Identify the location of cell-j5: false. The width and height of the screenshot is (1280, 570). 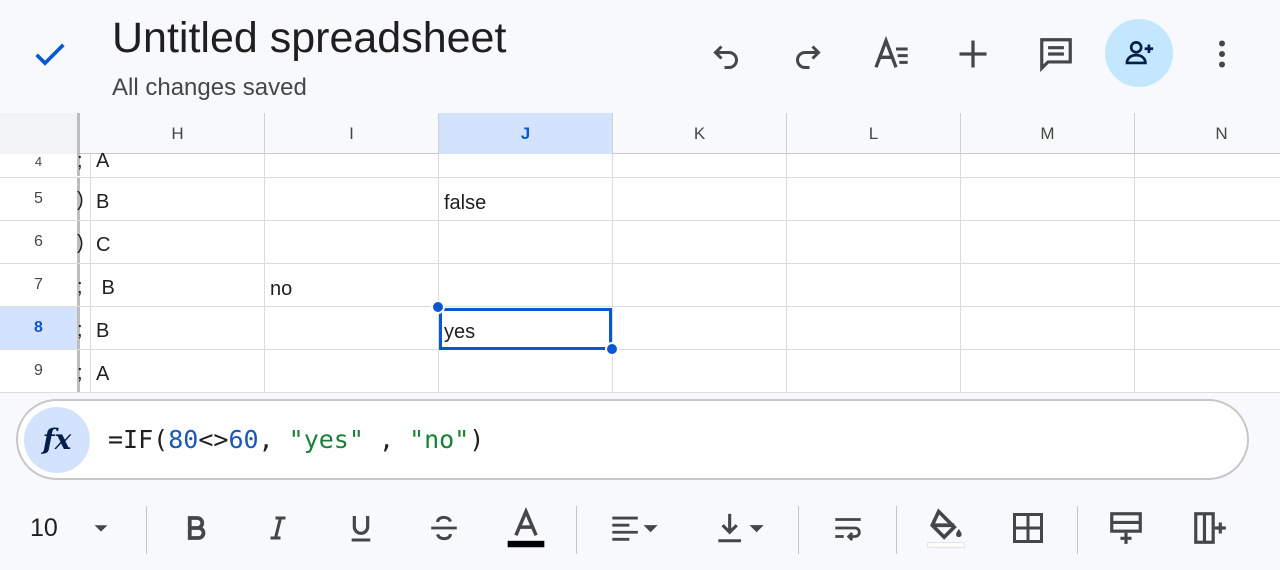
(465, 203).